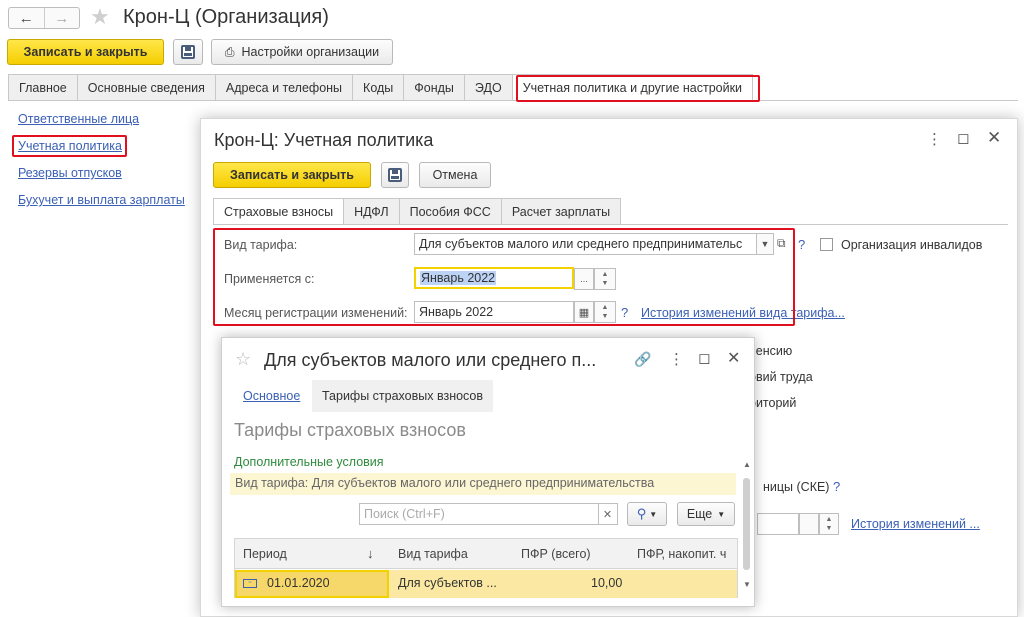 The image size is (1024, 617). Describe the element at coordinates (146, 87) in the screenshot. I see `tab-basic-info: Основные сведения` at that location.